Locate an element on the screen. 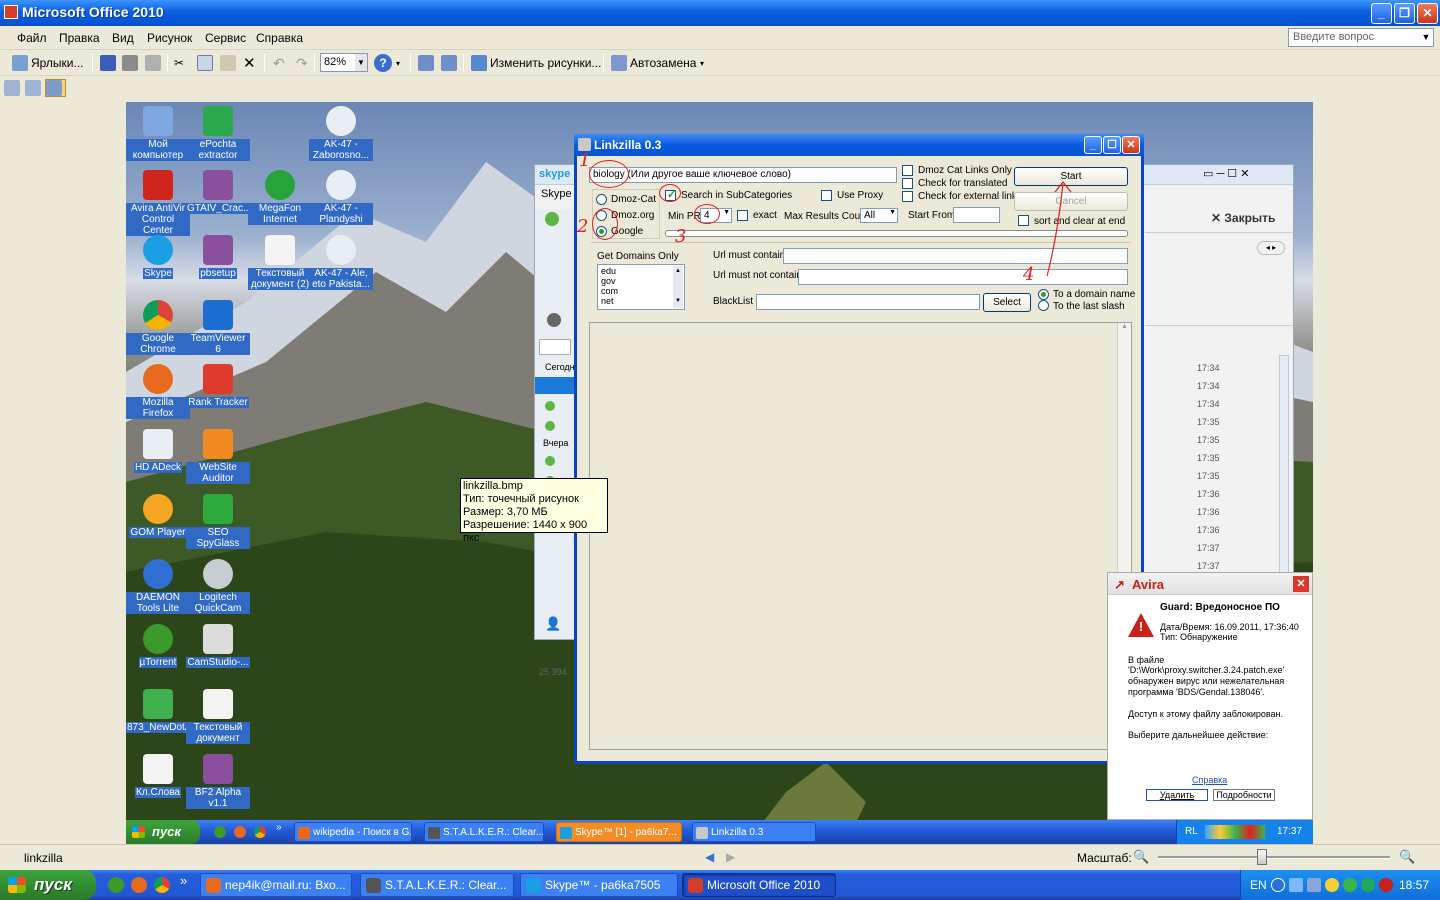 The height and width of the screenshot is (900, 1440). lang-indicator: EN is located at coordinates (1258, 885).